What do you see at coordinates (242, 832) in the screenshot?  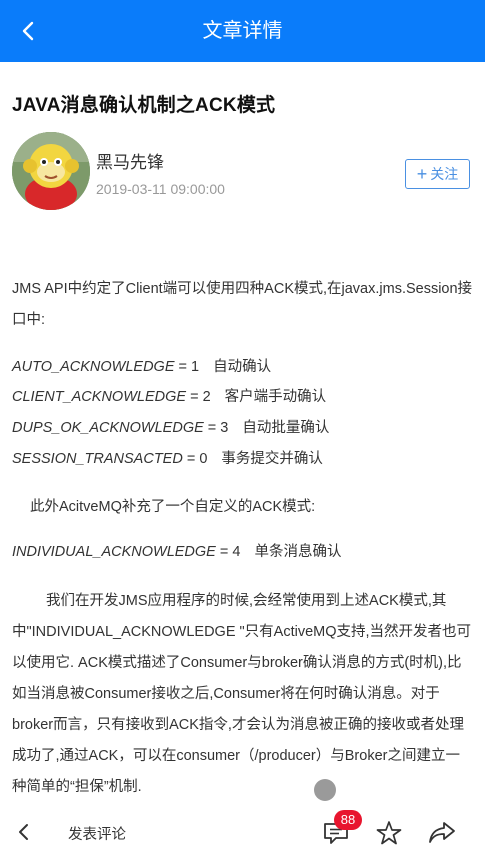 I see `bottom-bar: 发表评论 88` at bounding box center [242, 832].